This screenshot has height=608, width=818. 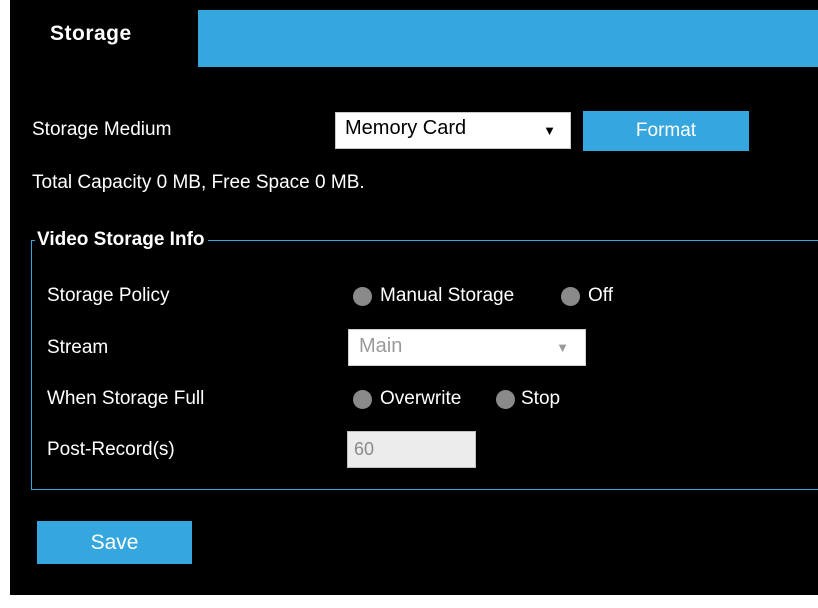 What do you see at coordinates (78, 347) in the screenshot?
I see `stream-label: Stream` at bounding box center [78, 347].